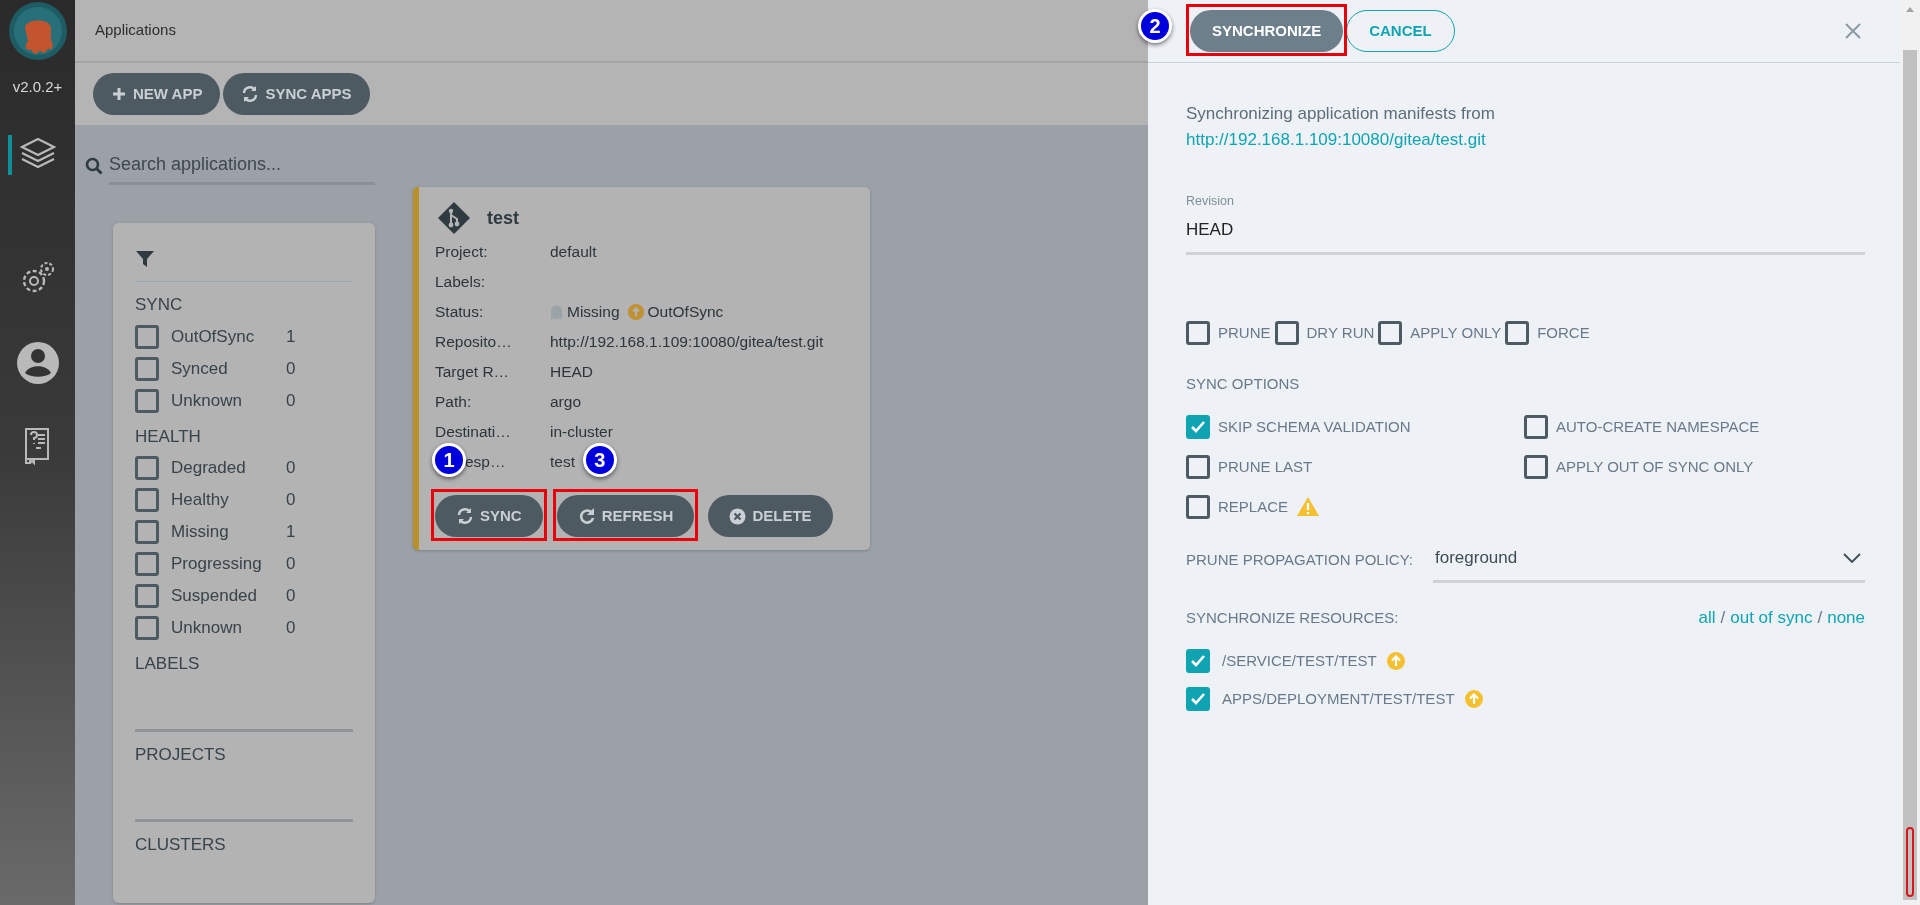  What do you see at coordinates (168, 664) in the screenshot?
I see `section-title: LABELS` at bounding box center [168, 664].